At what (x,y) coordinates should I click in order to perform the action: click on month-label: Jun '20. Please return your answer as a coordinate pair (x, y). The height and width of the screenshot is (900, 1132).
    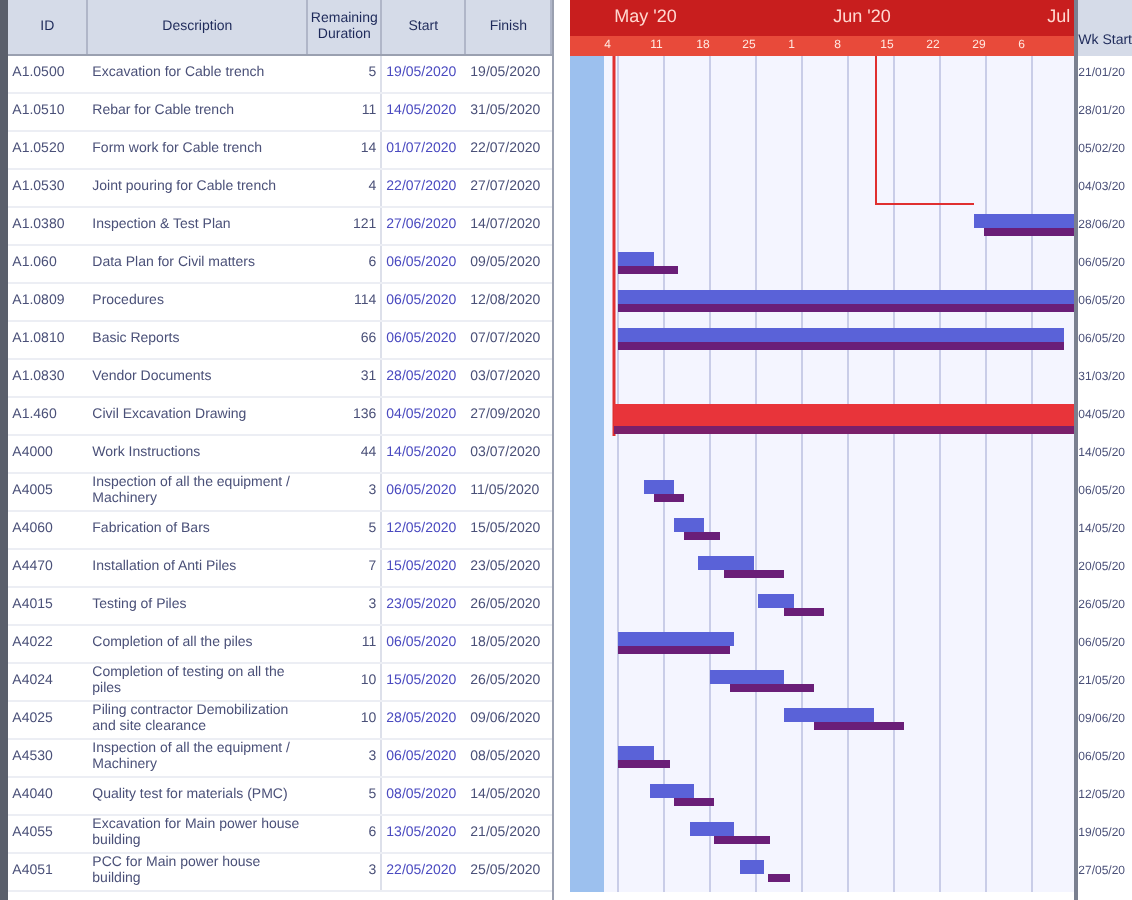
    Looking at the image, I should click on (862, 17).